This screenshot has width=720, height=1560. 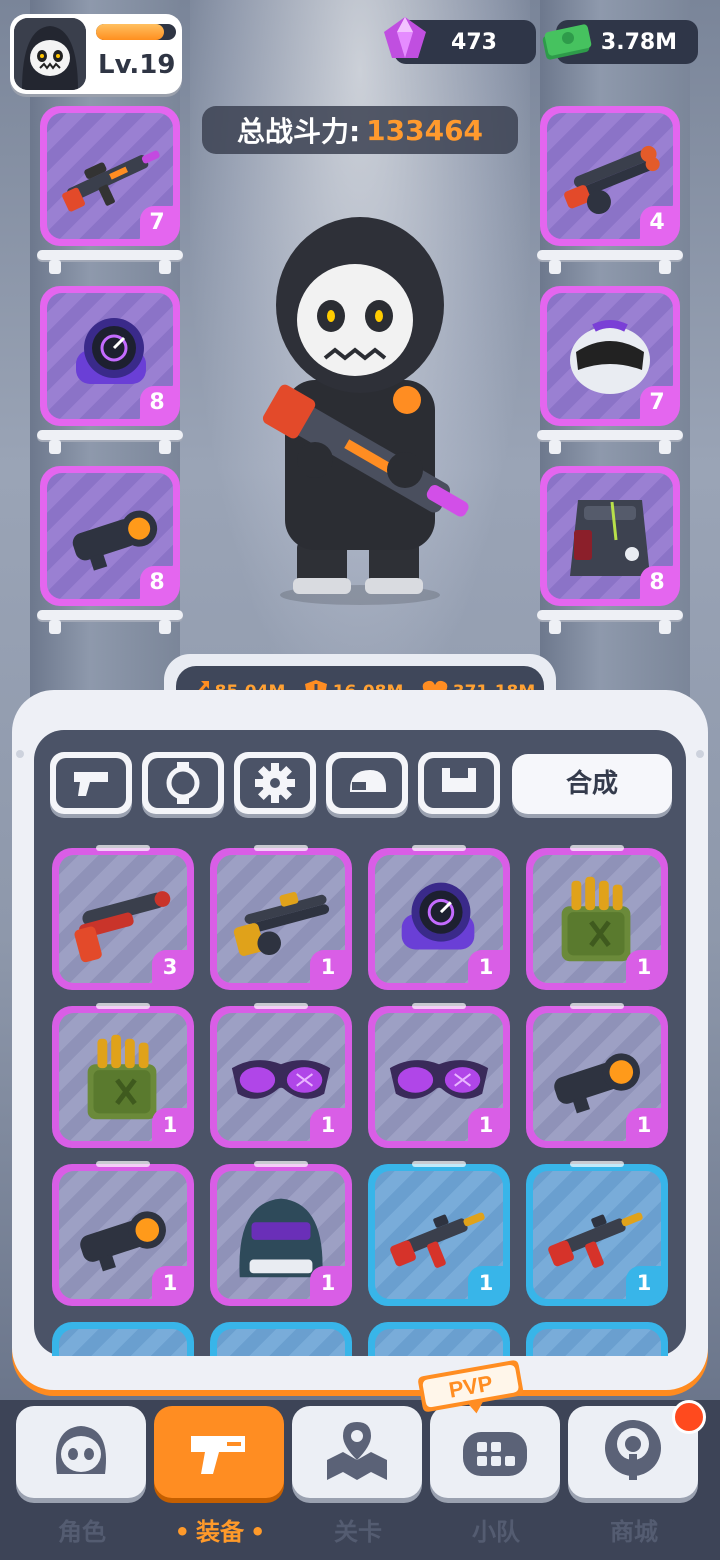 I want to click on nav-equipment, so click(x=219, y=1452).